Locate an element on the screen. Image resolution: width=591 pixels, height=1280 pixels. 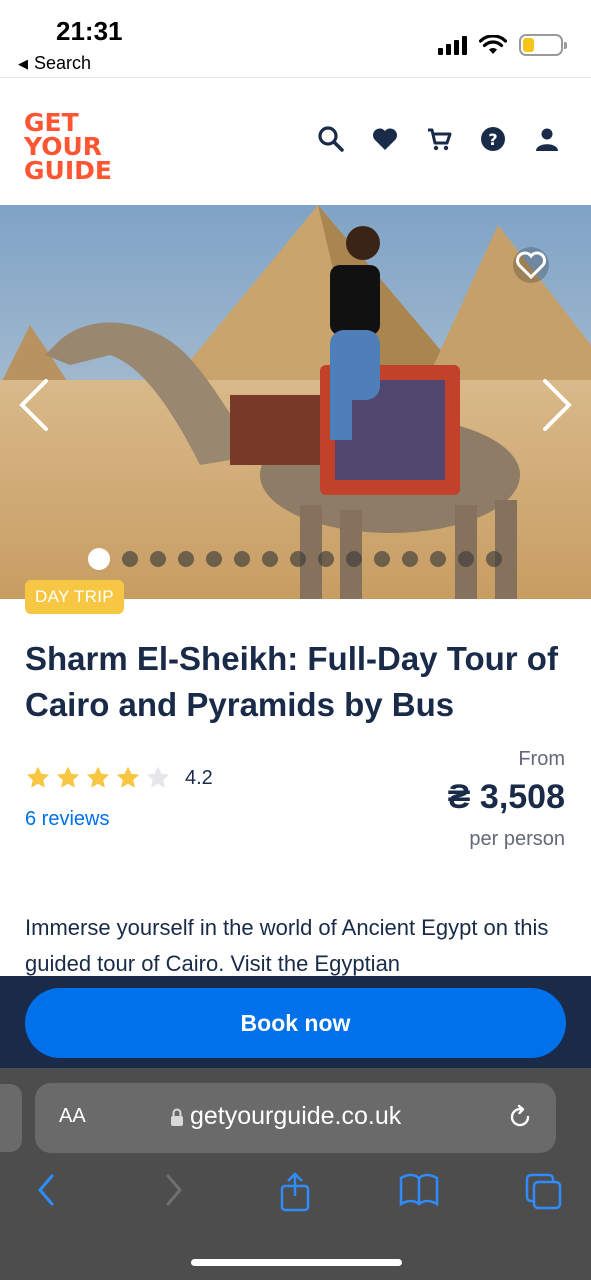
chevron-left-icon is located at coordinates (34, 405).